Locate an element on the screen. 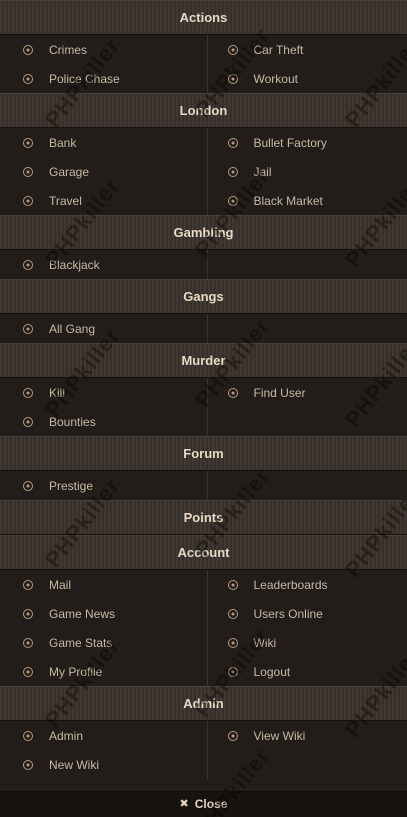  section-items-forum: Prestige is located at coordinates (203, 485).